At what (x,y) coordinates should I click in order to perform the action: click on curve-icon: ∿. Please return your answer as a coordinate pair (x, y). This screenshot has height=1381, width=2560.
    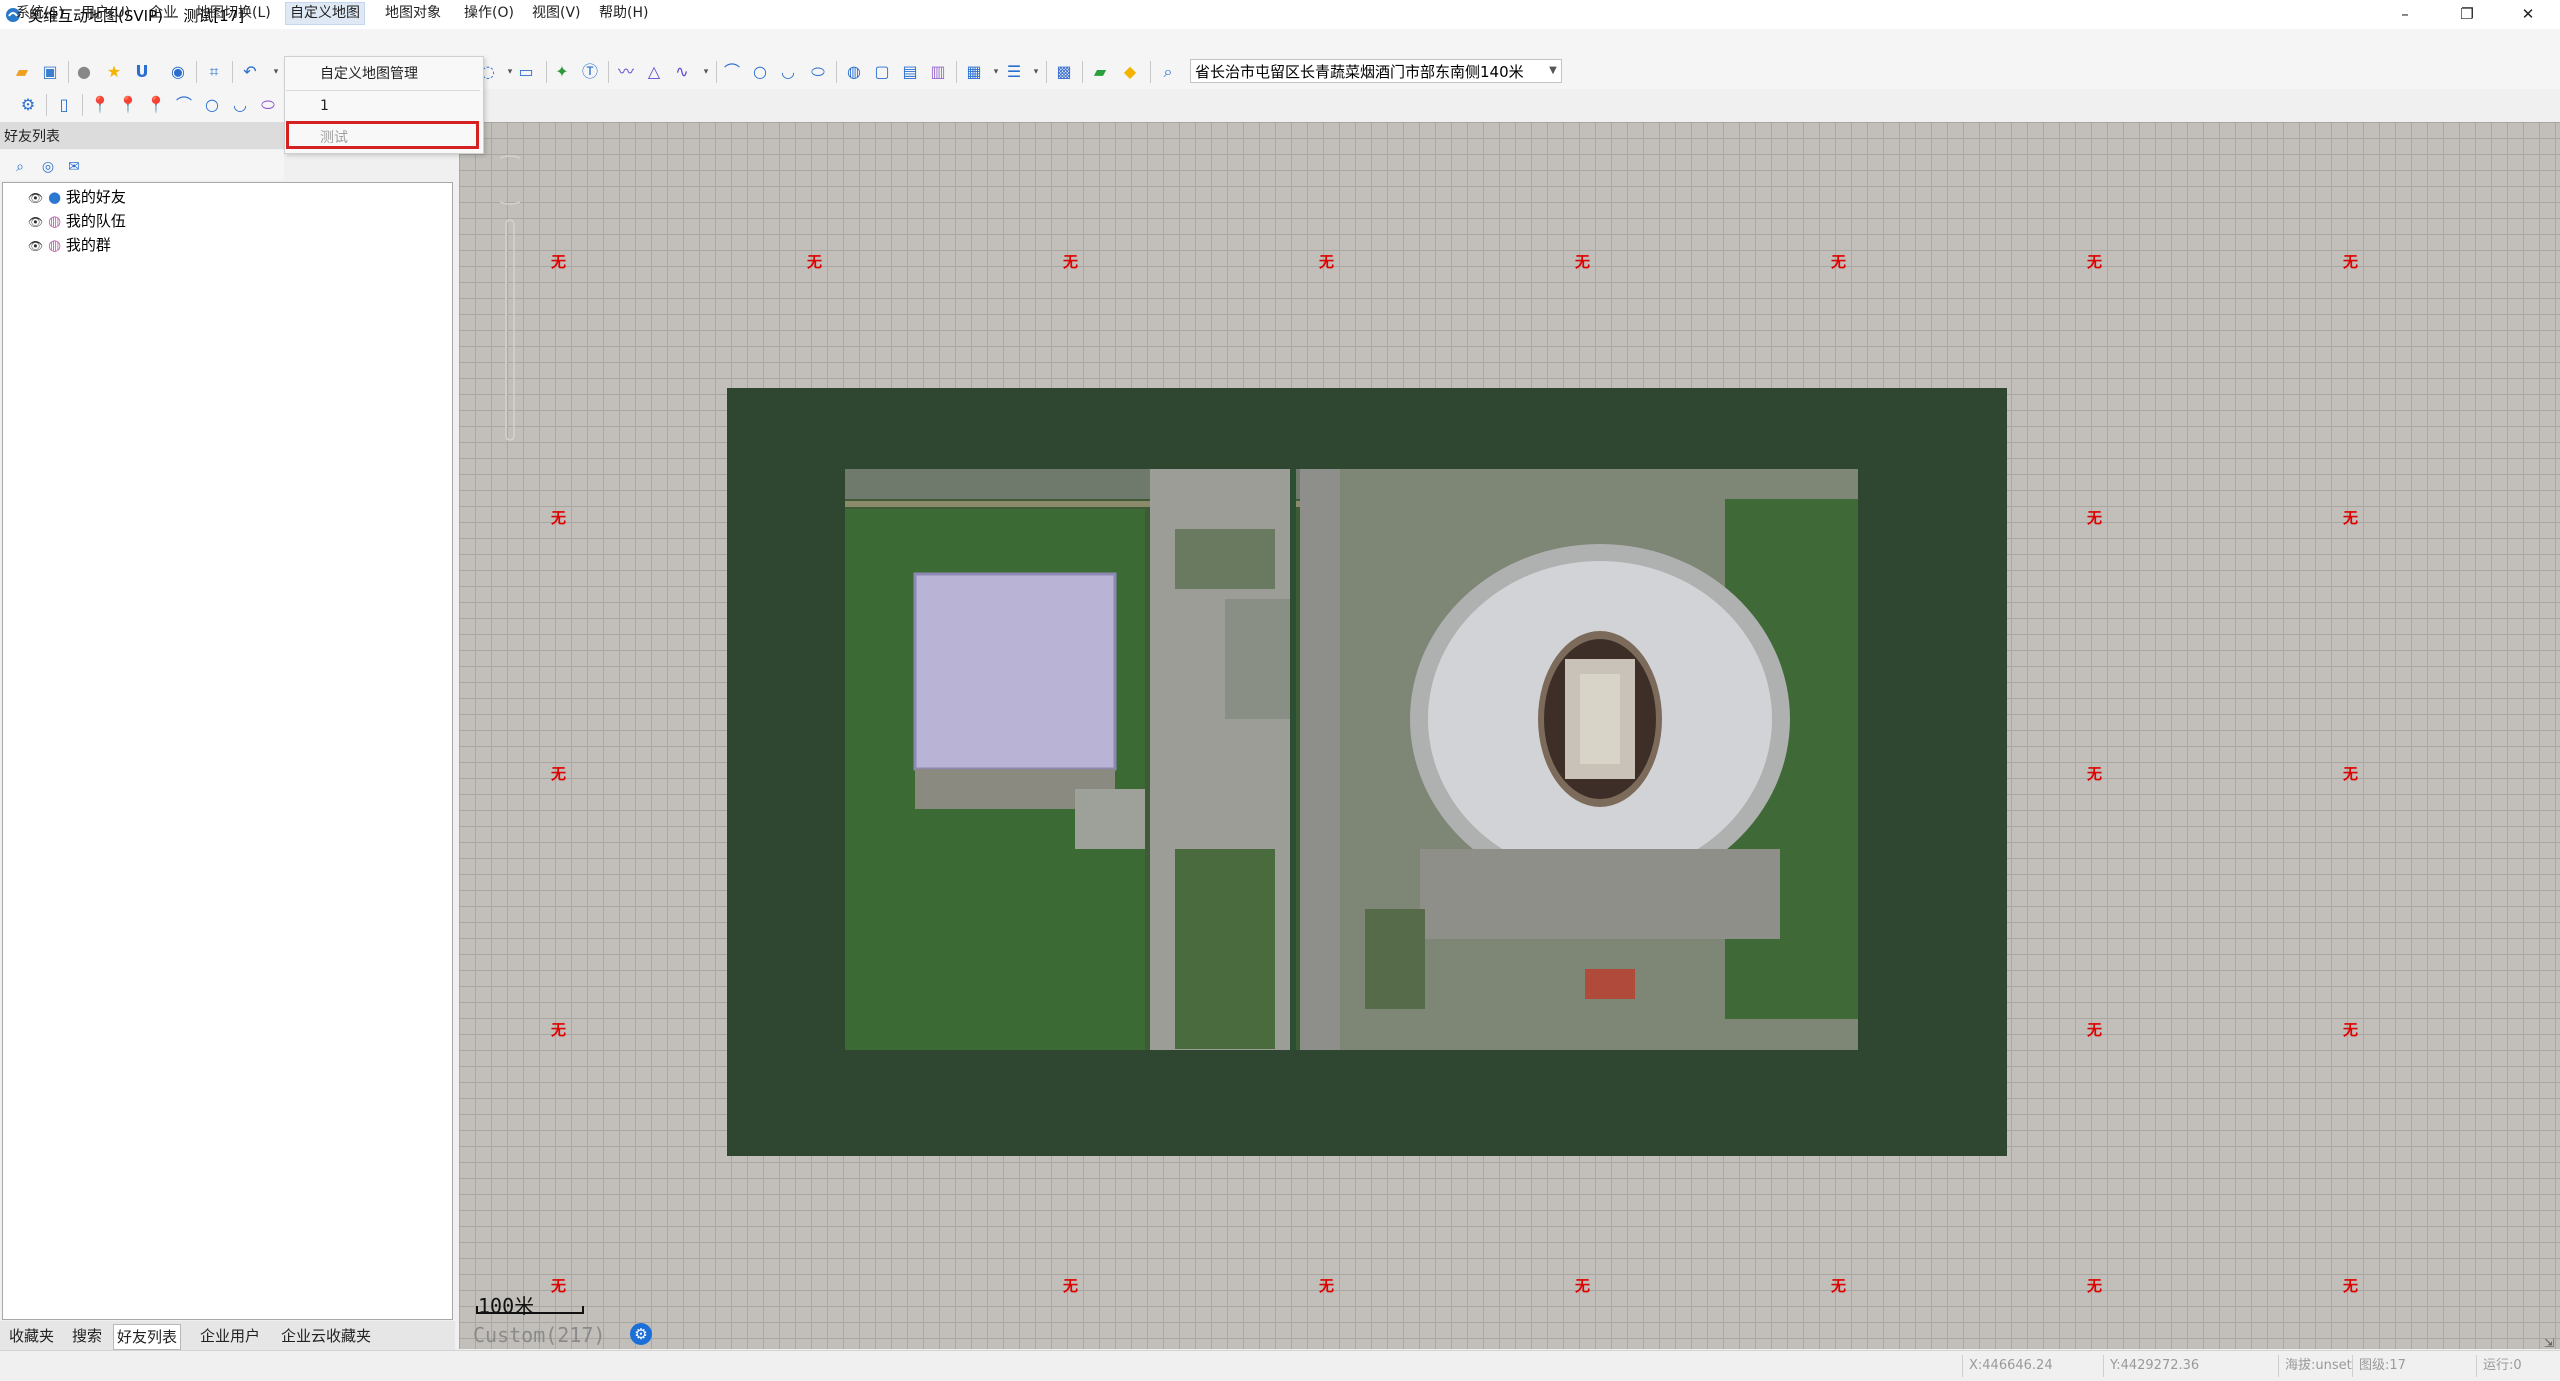
    Looking at the image, I should click on (682, 72).